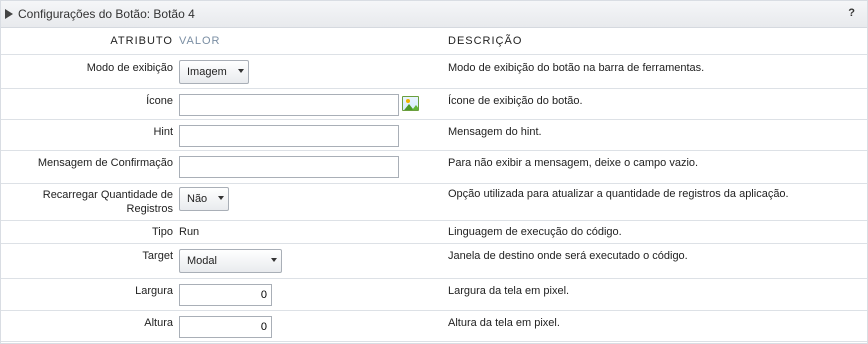 The image size is (868, 344). Describe the element at coordinates (434, 14) in the screenshot. I see `panel-titlebar: Configurações do Botão: Botão 4 ?` at that location.